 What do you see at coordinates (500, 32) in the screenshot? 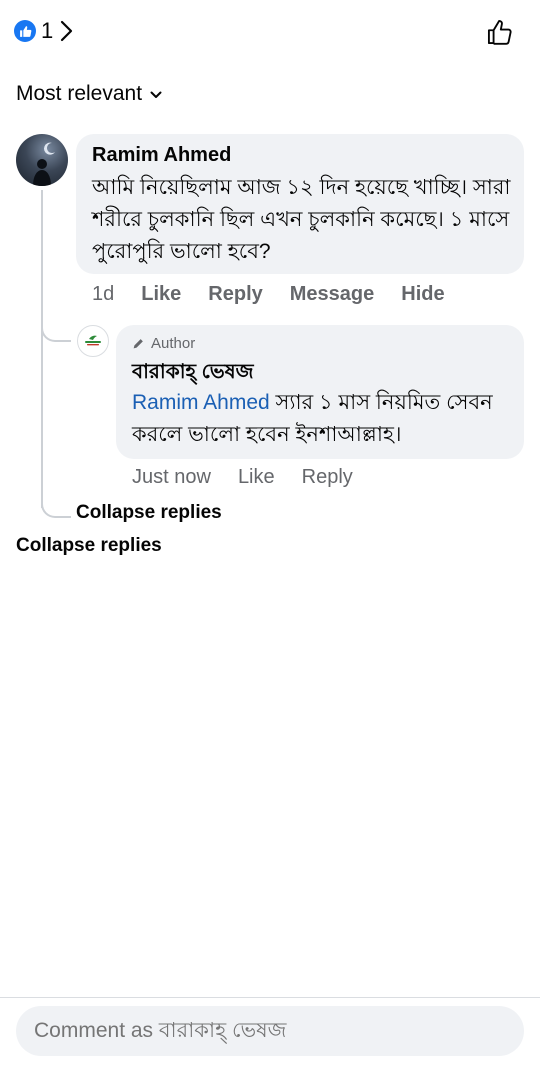
I see `like-button-icon` at bounding box center [500, 32].